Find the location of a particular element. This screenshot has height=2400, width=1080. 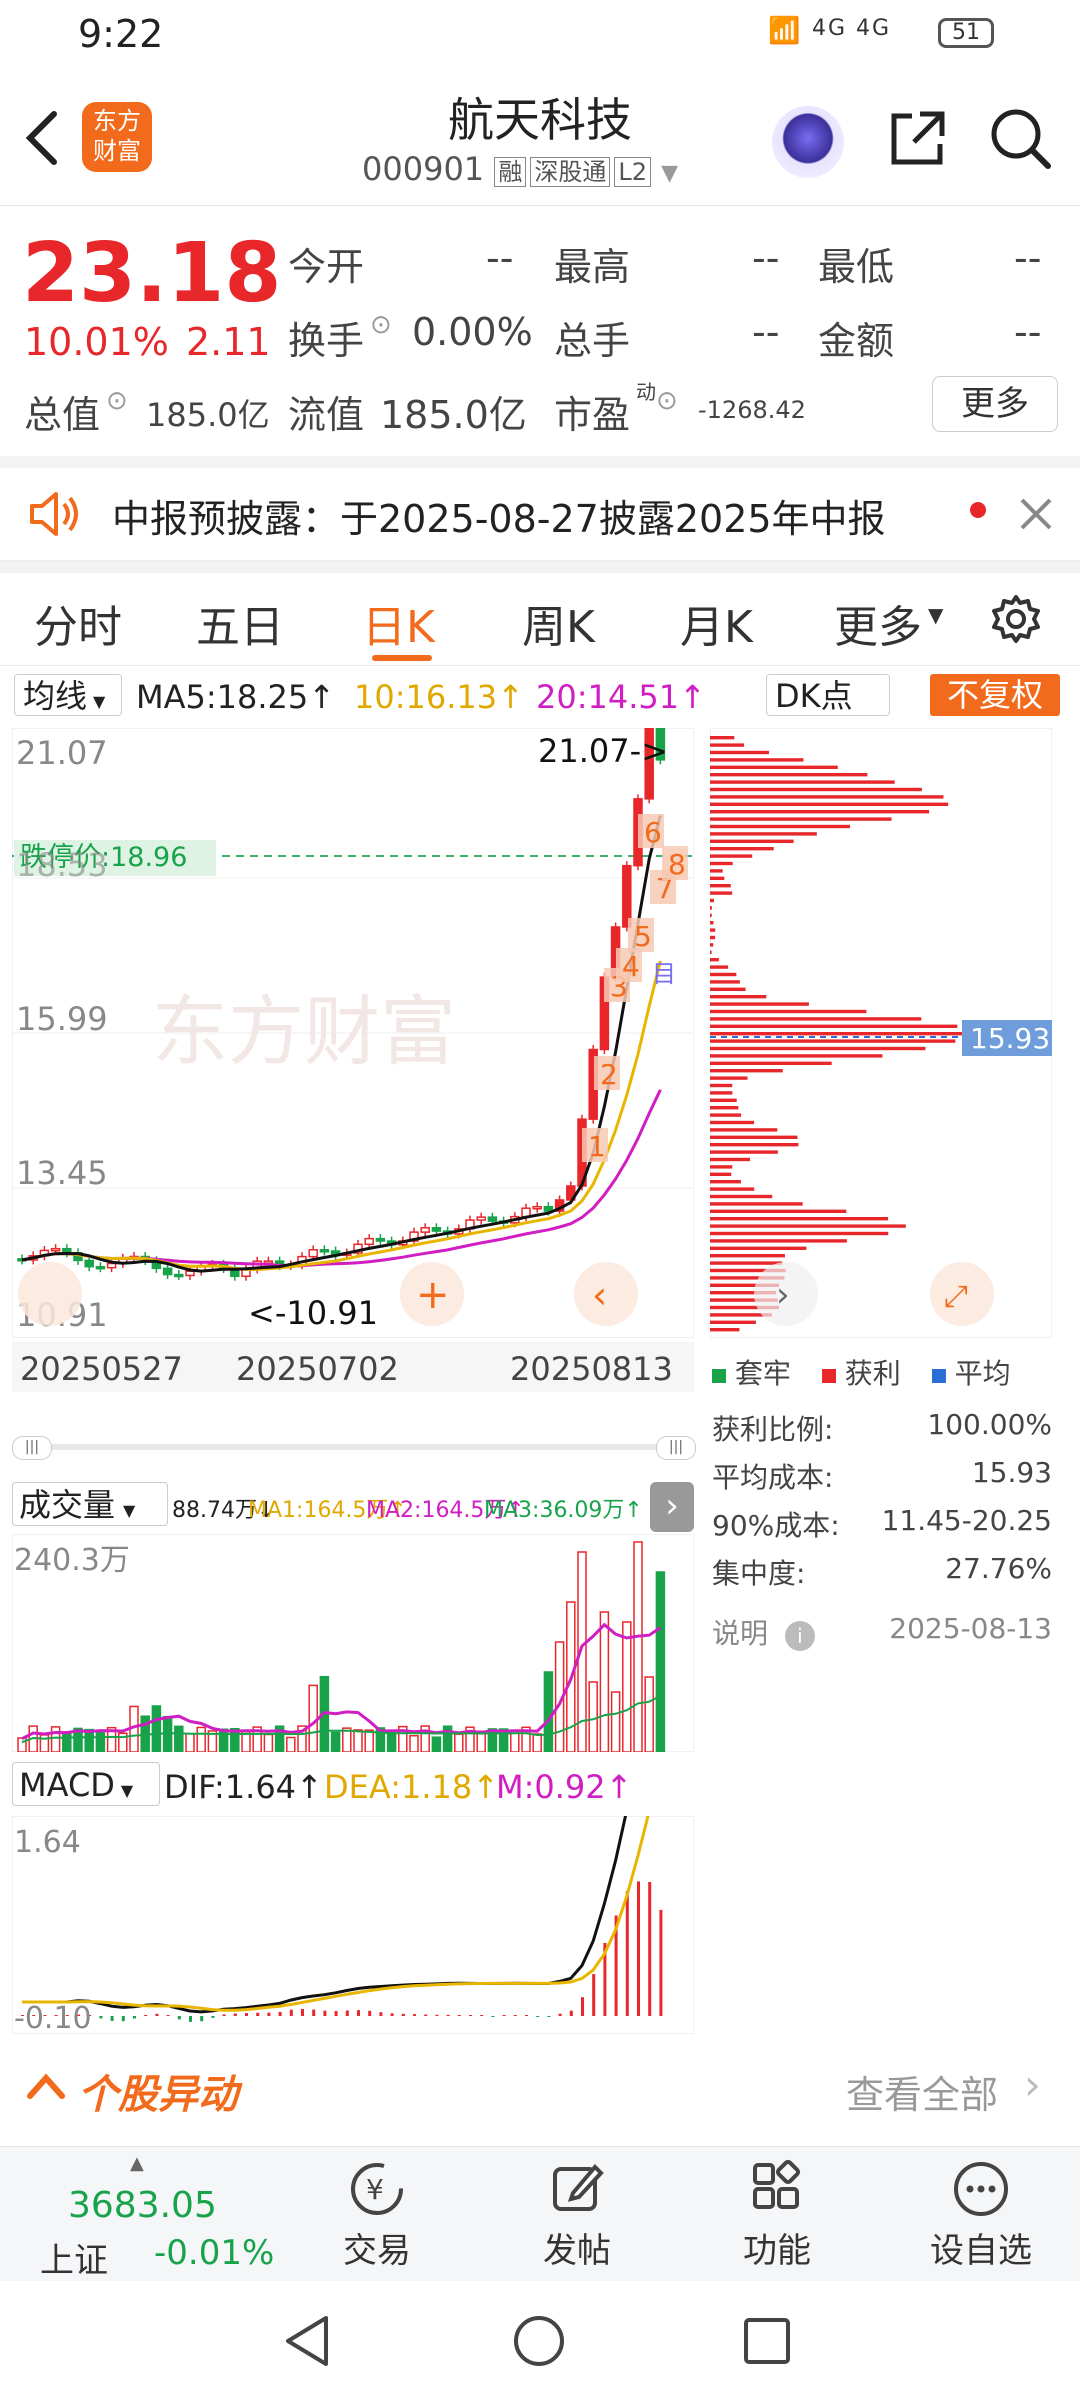

view-all-link: 查看全部 is located at coordinates (922, 2091).